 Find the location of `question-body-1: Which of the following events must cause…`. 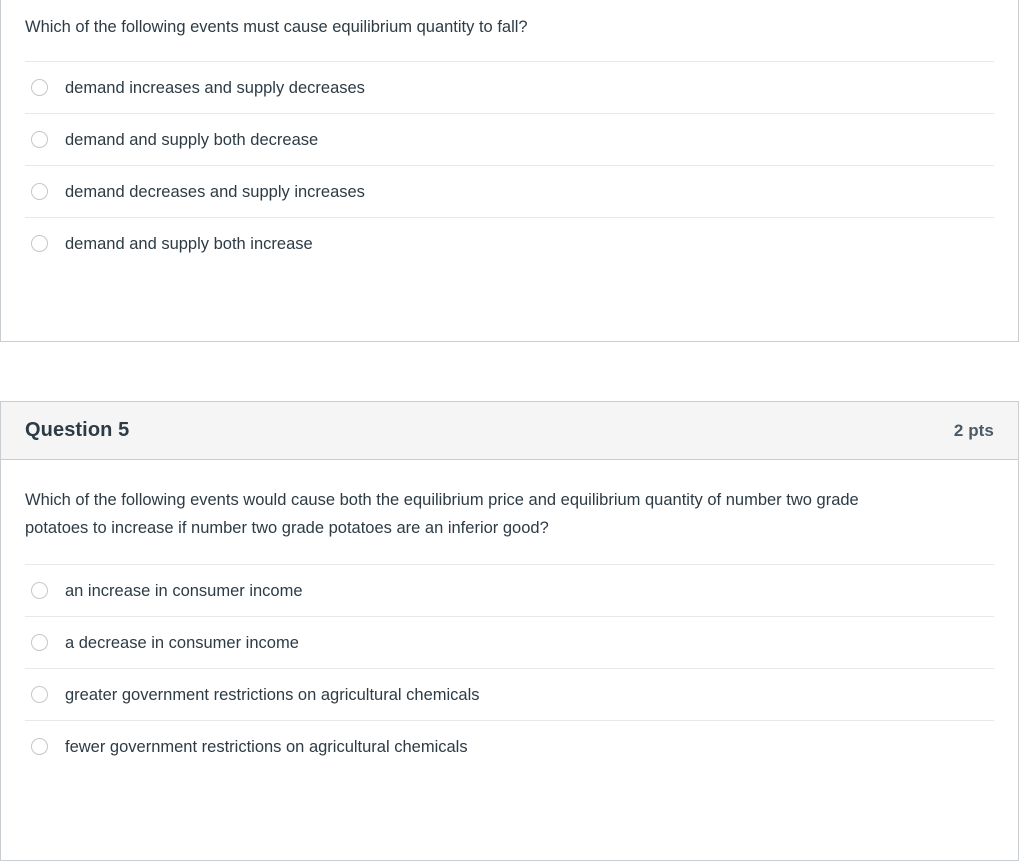

question-body-1: Which of the following events must cause… is located at coordinates (509, 20).